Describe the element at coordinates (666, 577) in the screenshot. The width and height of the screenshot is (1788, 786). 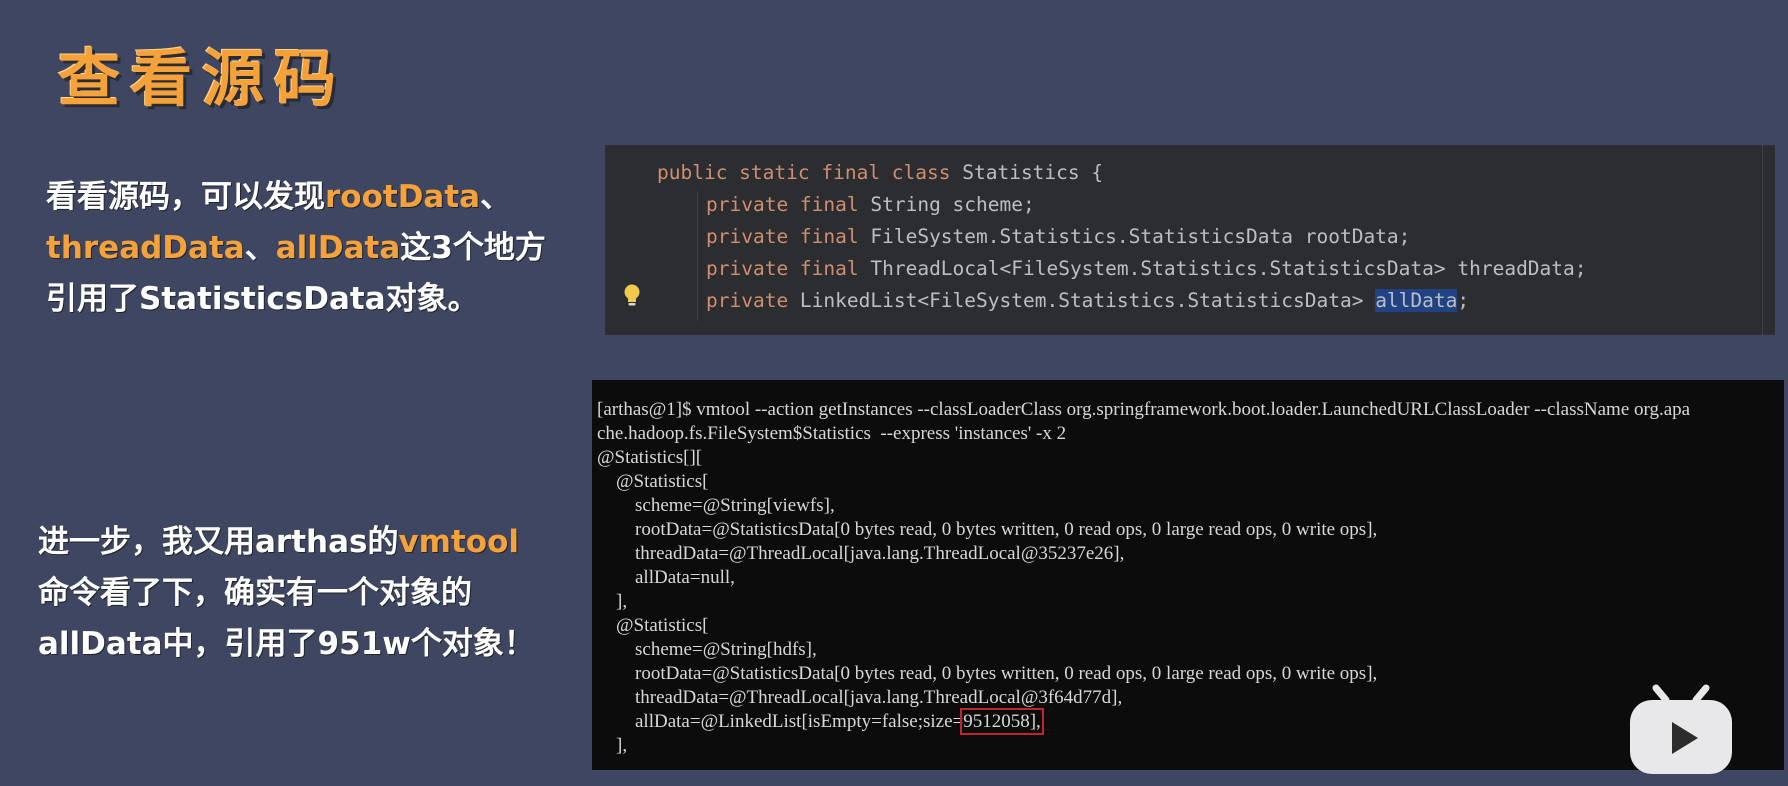
I see `terminal-line: allData=null,` at that location.